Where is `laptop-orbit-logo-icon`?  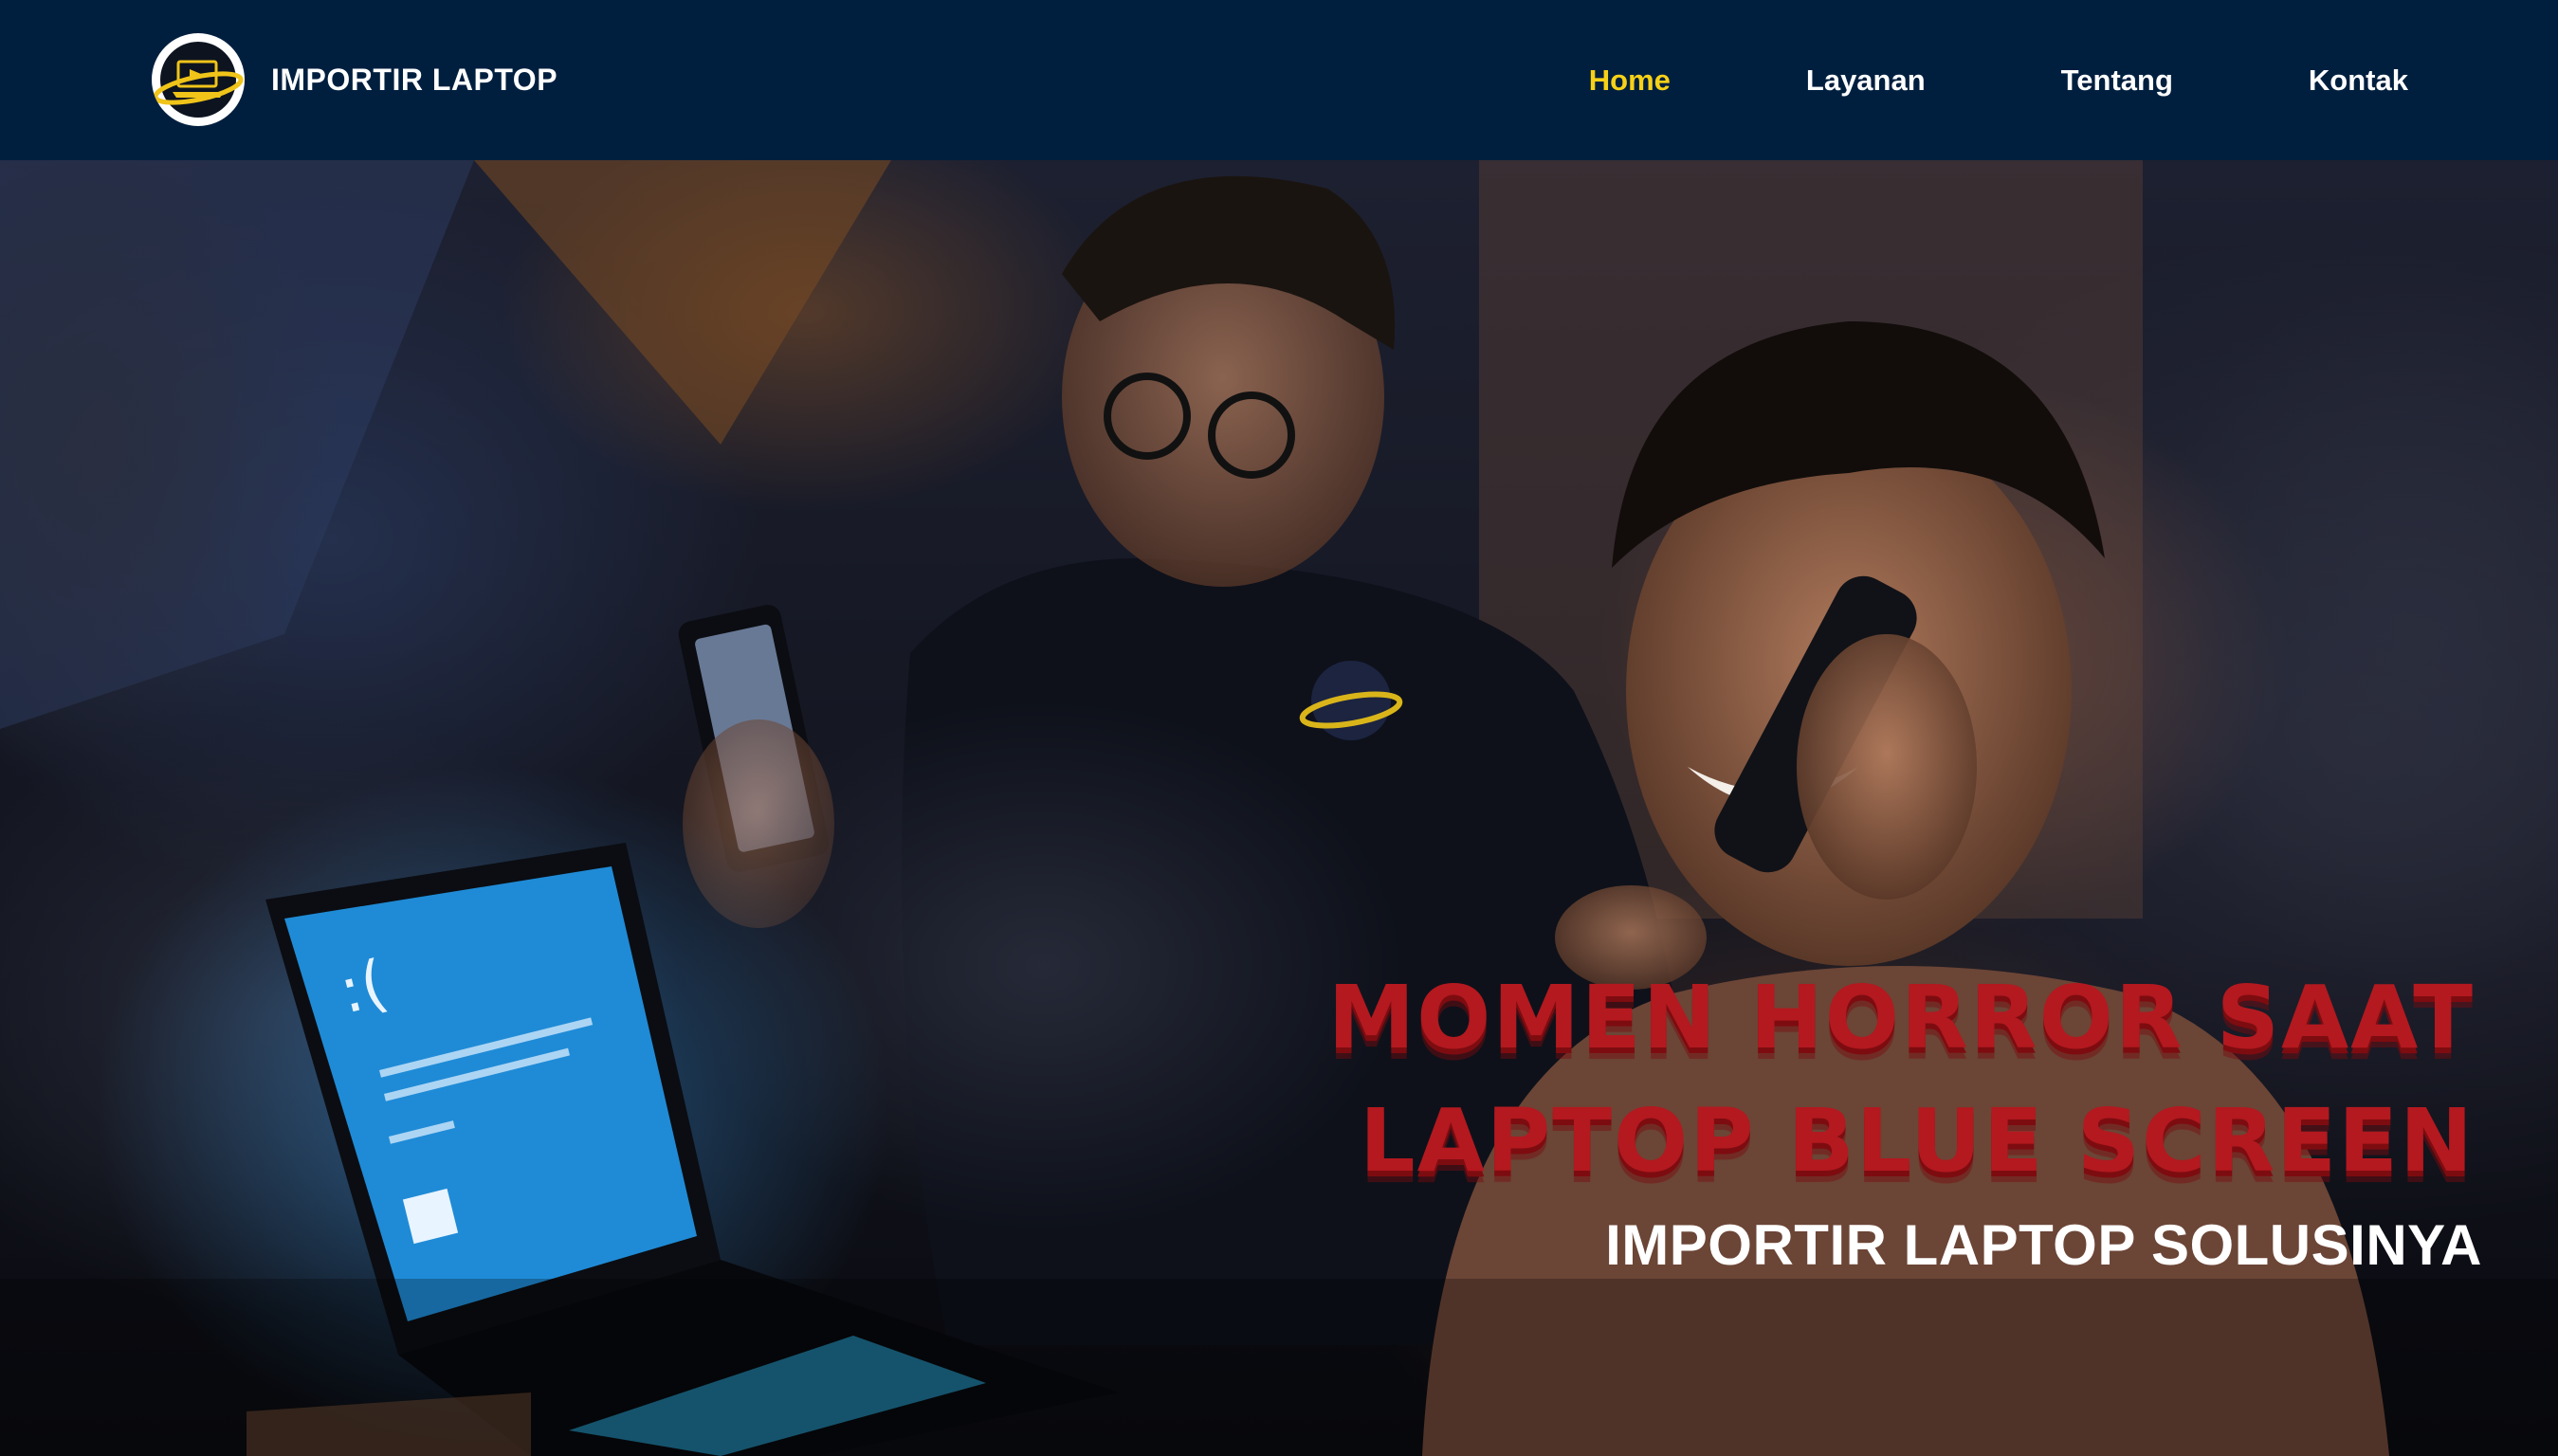
laptop-orbit-logo-icon is located at coordinates (198, 79).